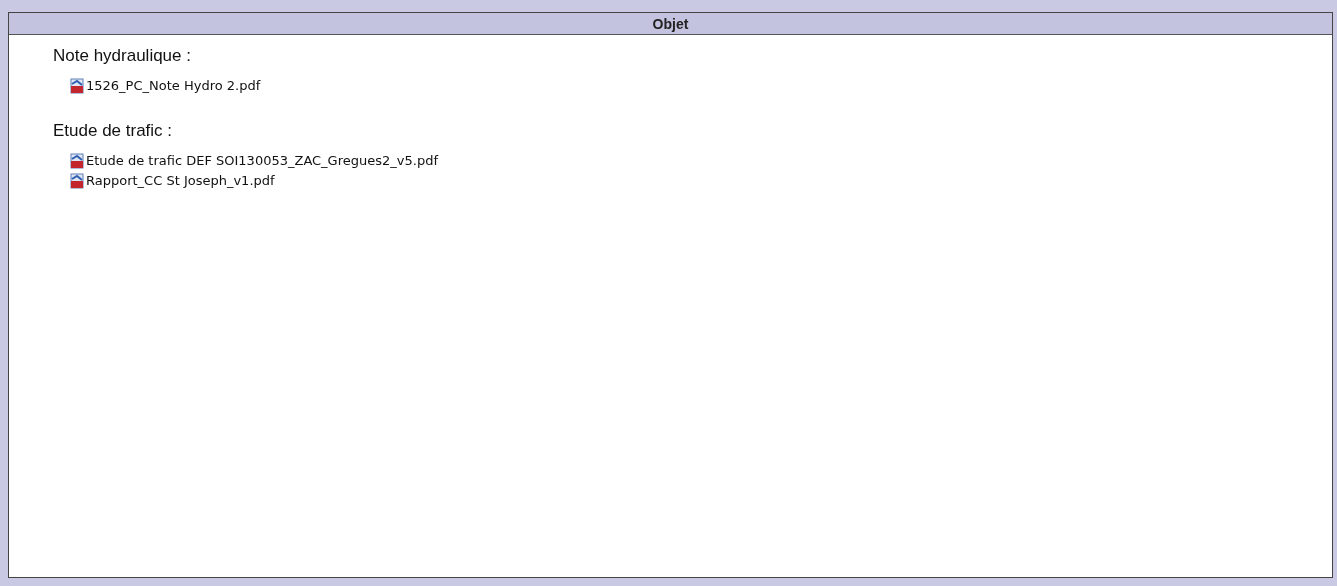 The image size is (1337, 586). Describe the element at coordinates (173, 86) in the screenshot. I see `file-link: 1526_PC_Note Hydro 2.pdf` at that location.